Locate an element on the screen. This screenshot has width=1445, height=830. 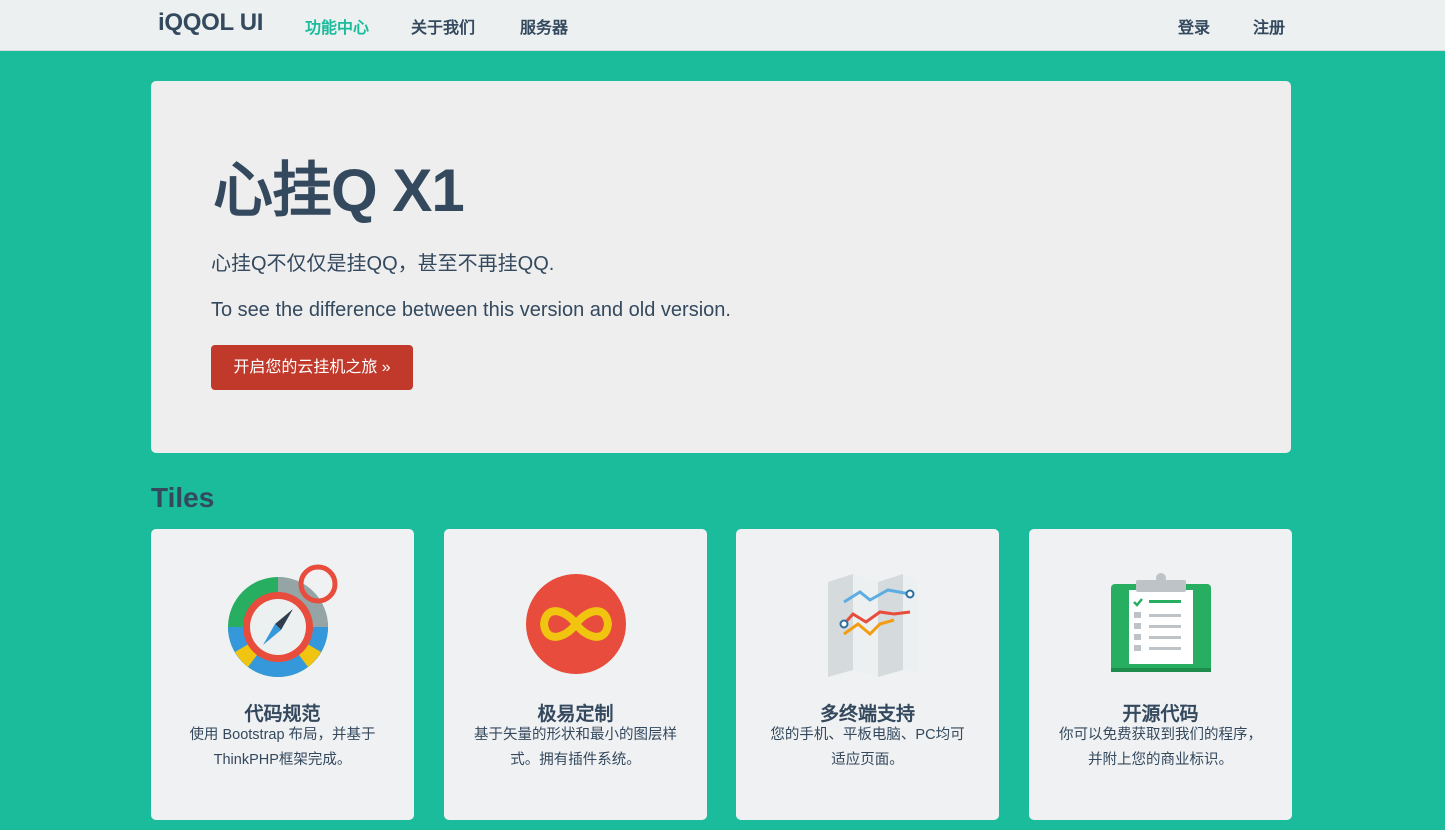
map-icon is located at coordinates (872, 625).